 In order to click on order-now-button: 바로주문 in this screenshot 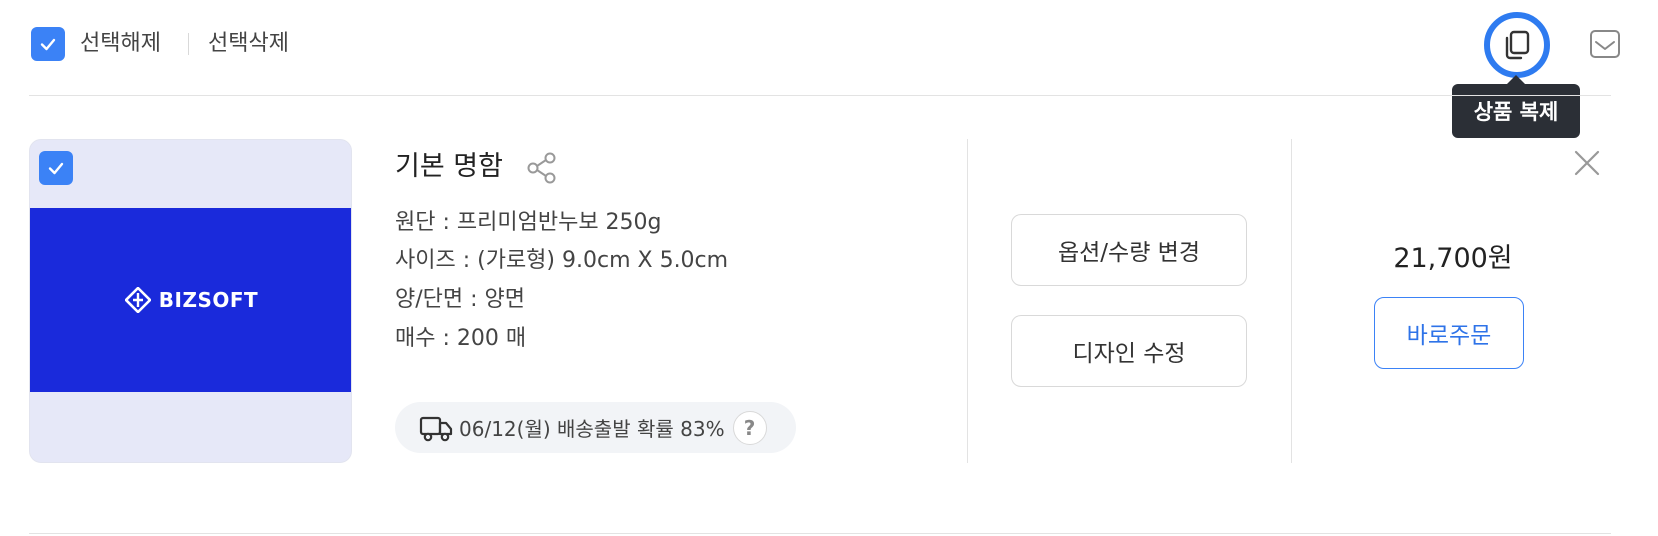, I will do `click(1449, 333)`.